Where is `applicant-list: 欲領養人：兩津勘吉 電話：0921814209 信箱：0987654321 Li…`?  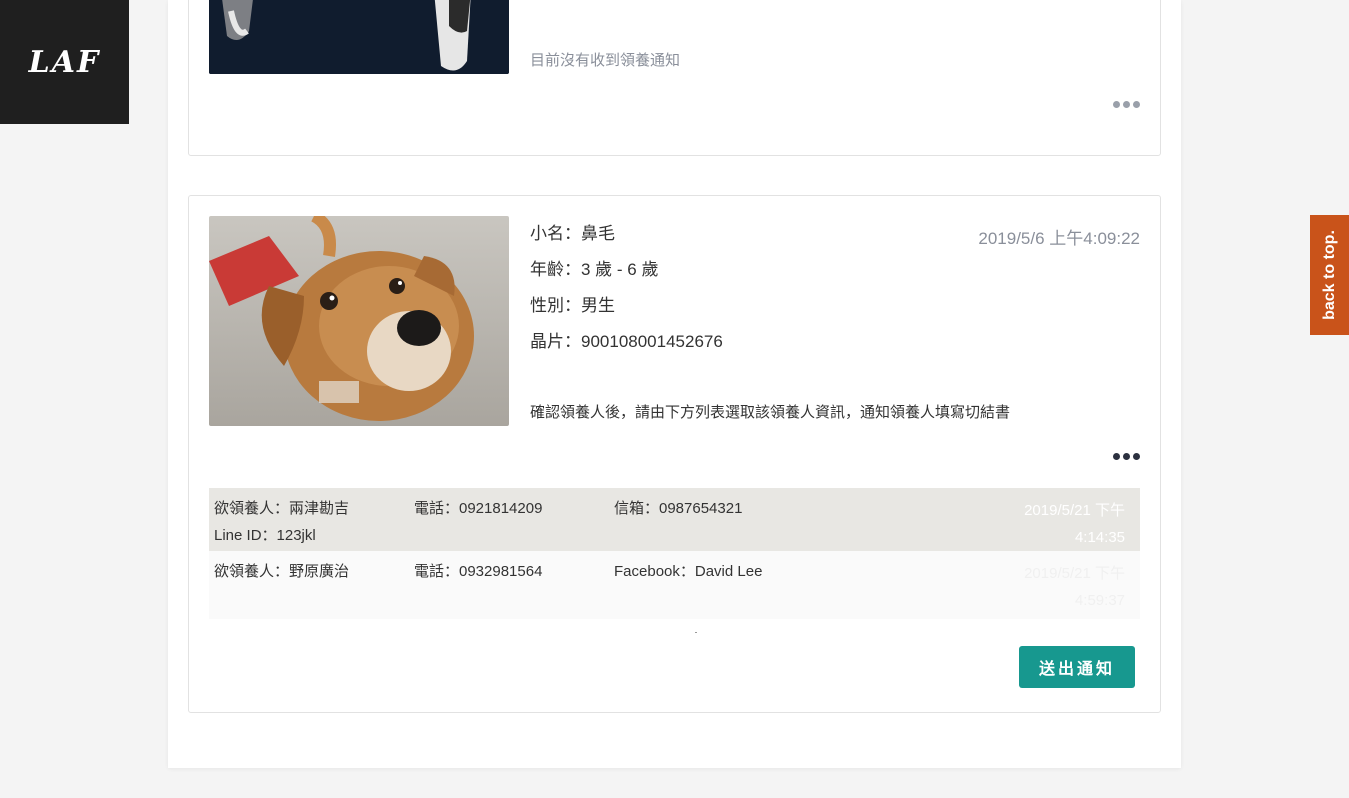 applicant-list: 欲領養人：兩津勘吉 電話：0921814209 信箱：0987654321 Li… is located at coordinates (674, 553).